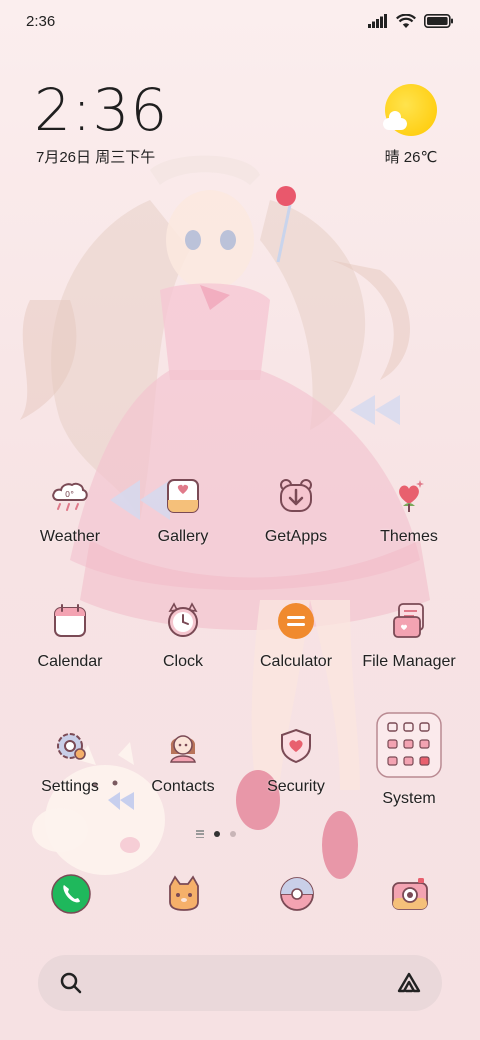  I want to click on app-label: Calculator, so click(296, 661).